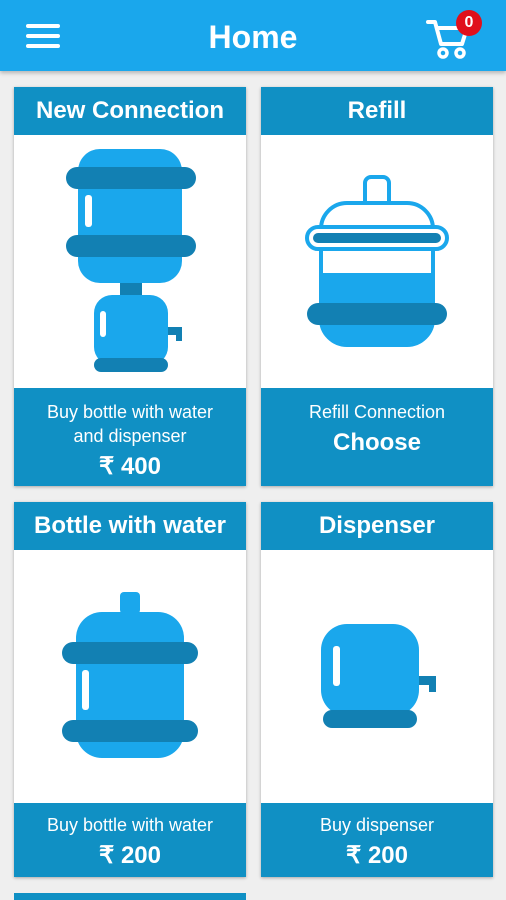  I want to click on dispenser-image, so click(378, 676).